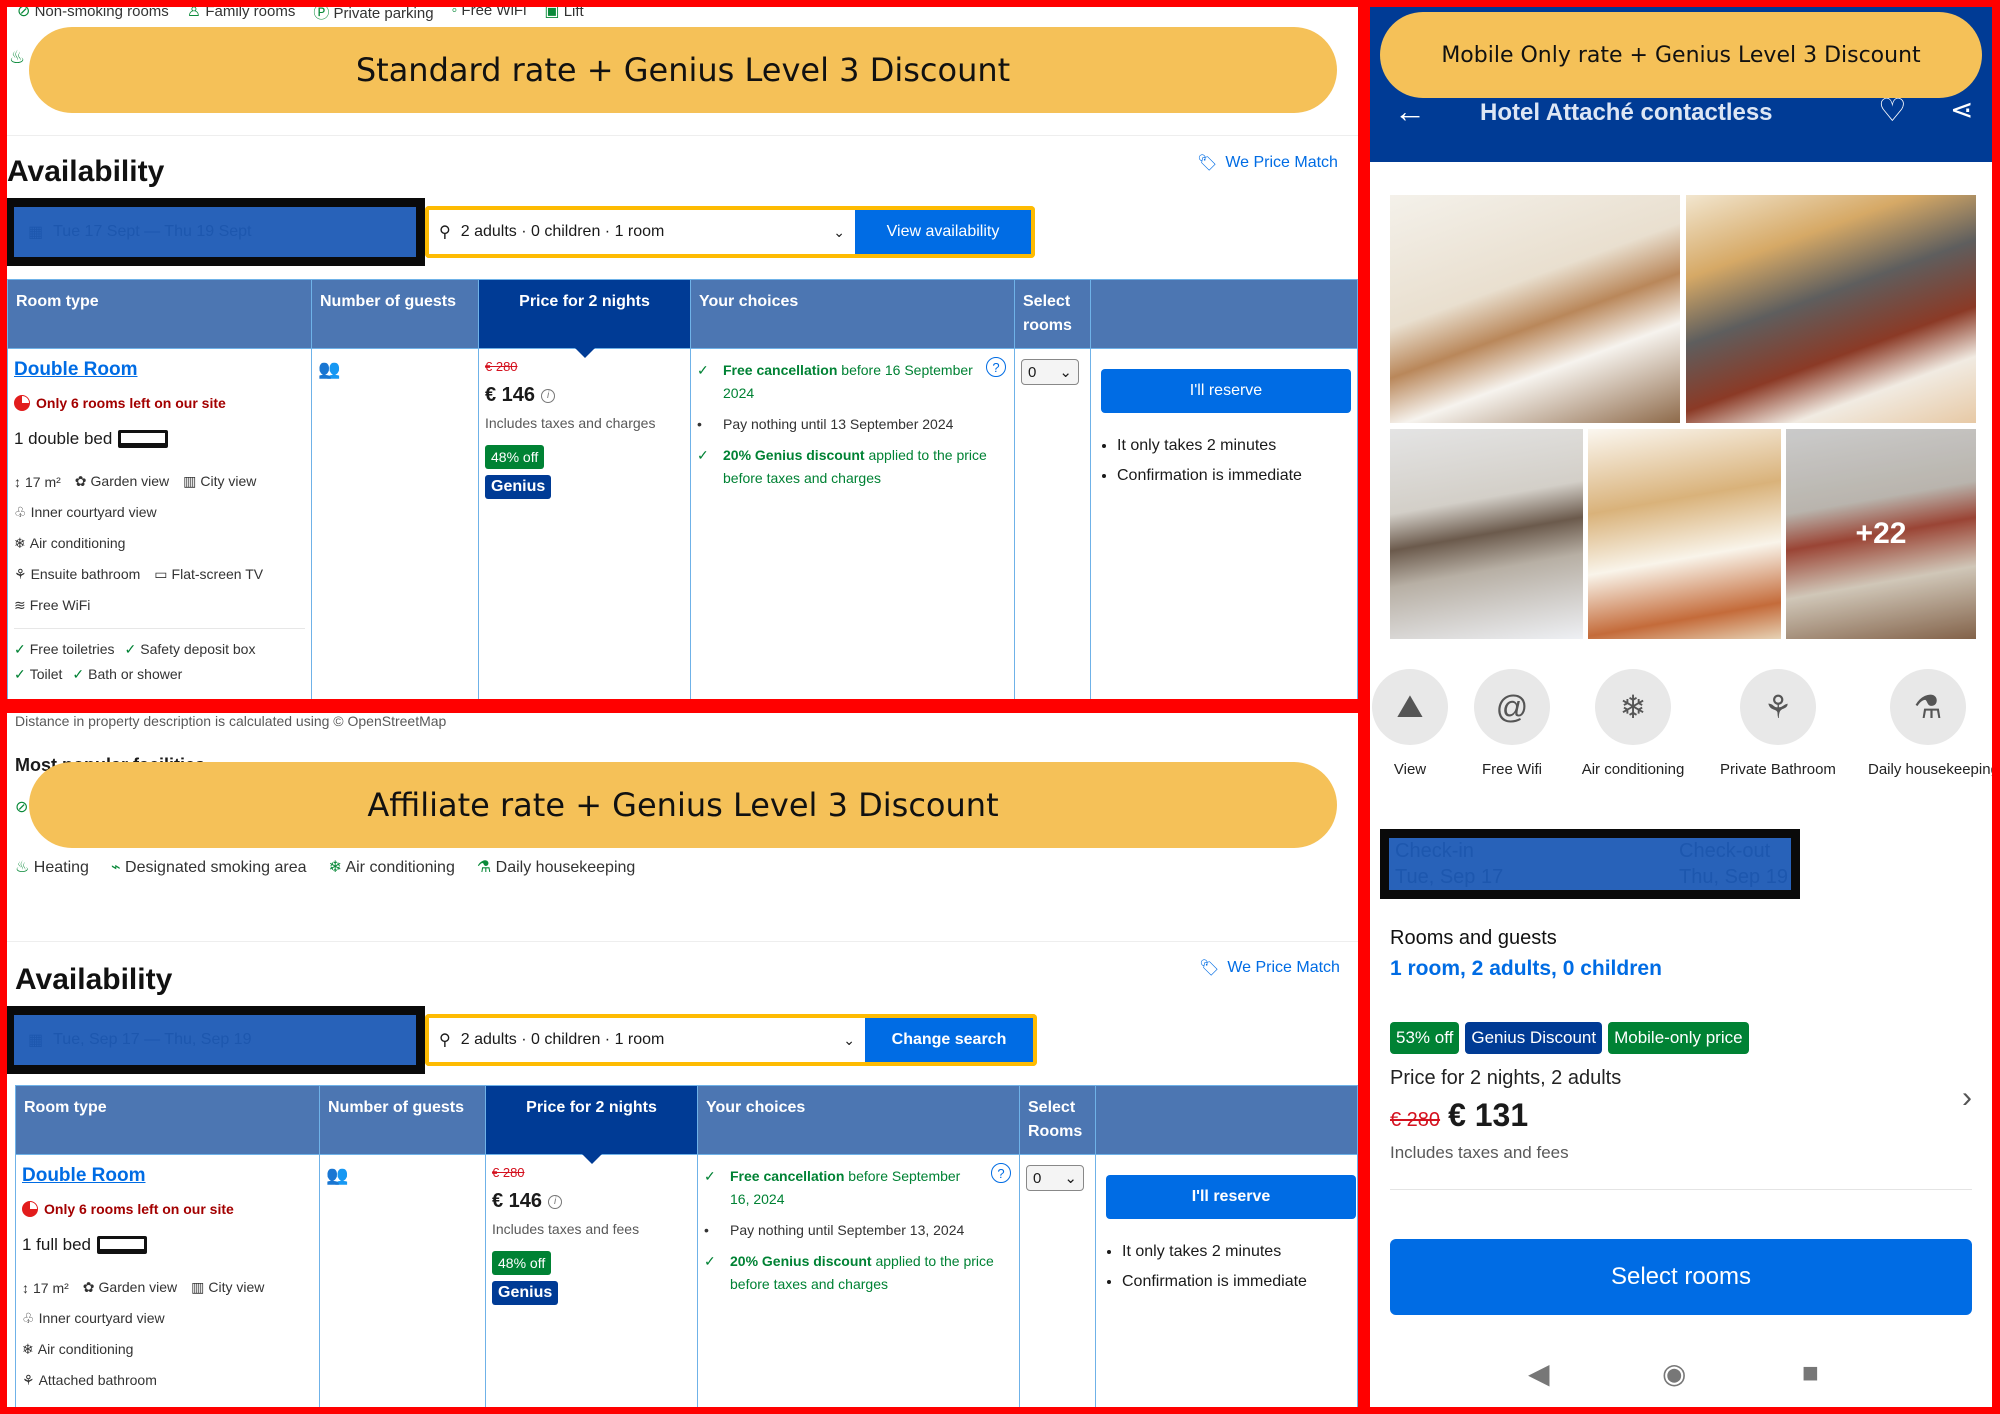 The width and height of the screenshot is (2000, 1414). What do you see at coordinates (1967, 1098) in the screenshot?
I see `chevron-right-icon: ›` at bounding box center [1967, 1098].